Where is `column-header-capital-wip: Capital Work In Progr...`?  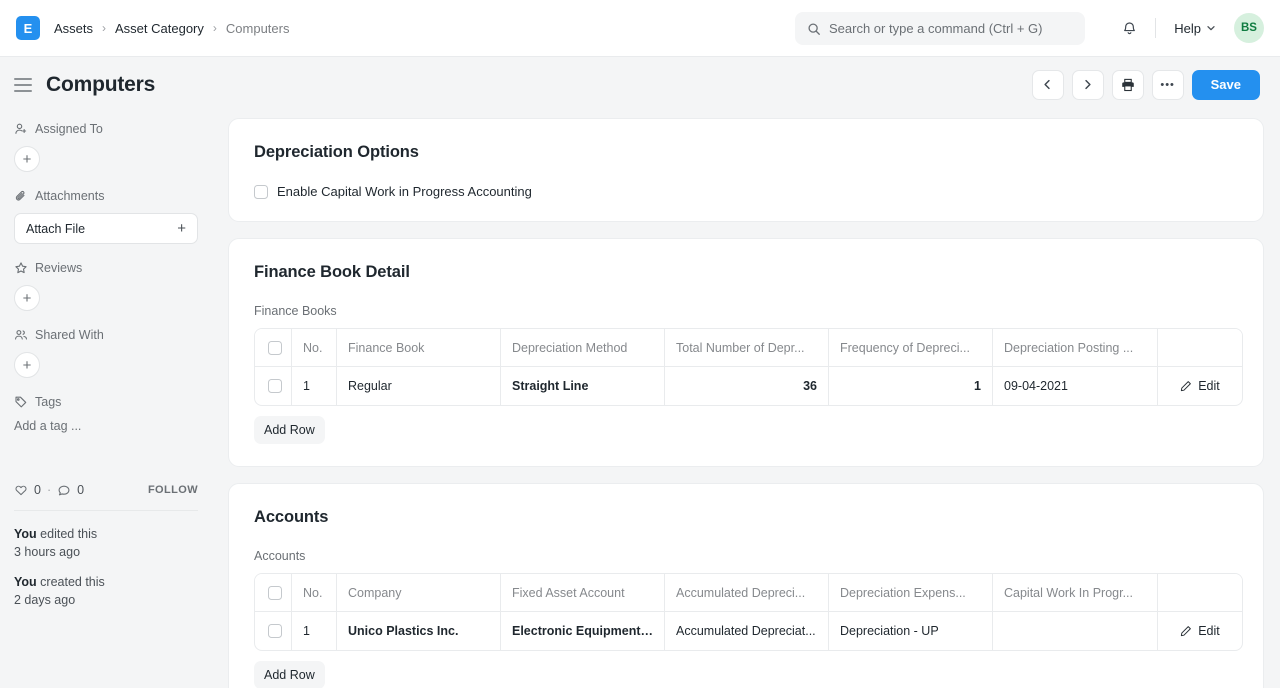 column-header-capital-wip: Capital Work In Progr... is located at coordinates (1075, 593).